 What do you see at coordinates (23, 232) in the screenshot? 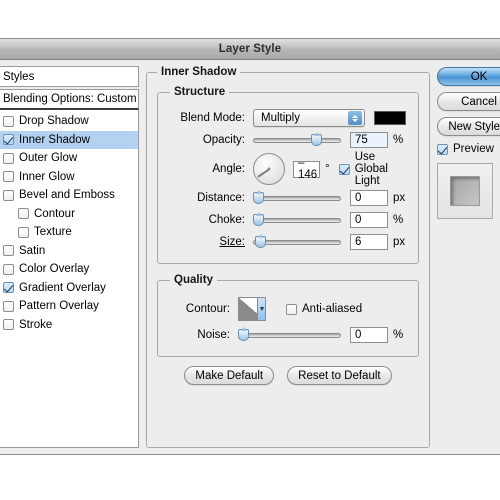
I see `effect-checkbox-texture` at bounding box center [23, 232].